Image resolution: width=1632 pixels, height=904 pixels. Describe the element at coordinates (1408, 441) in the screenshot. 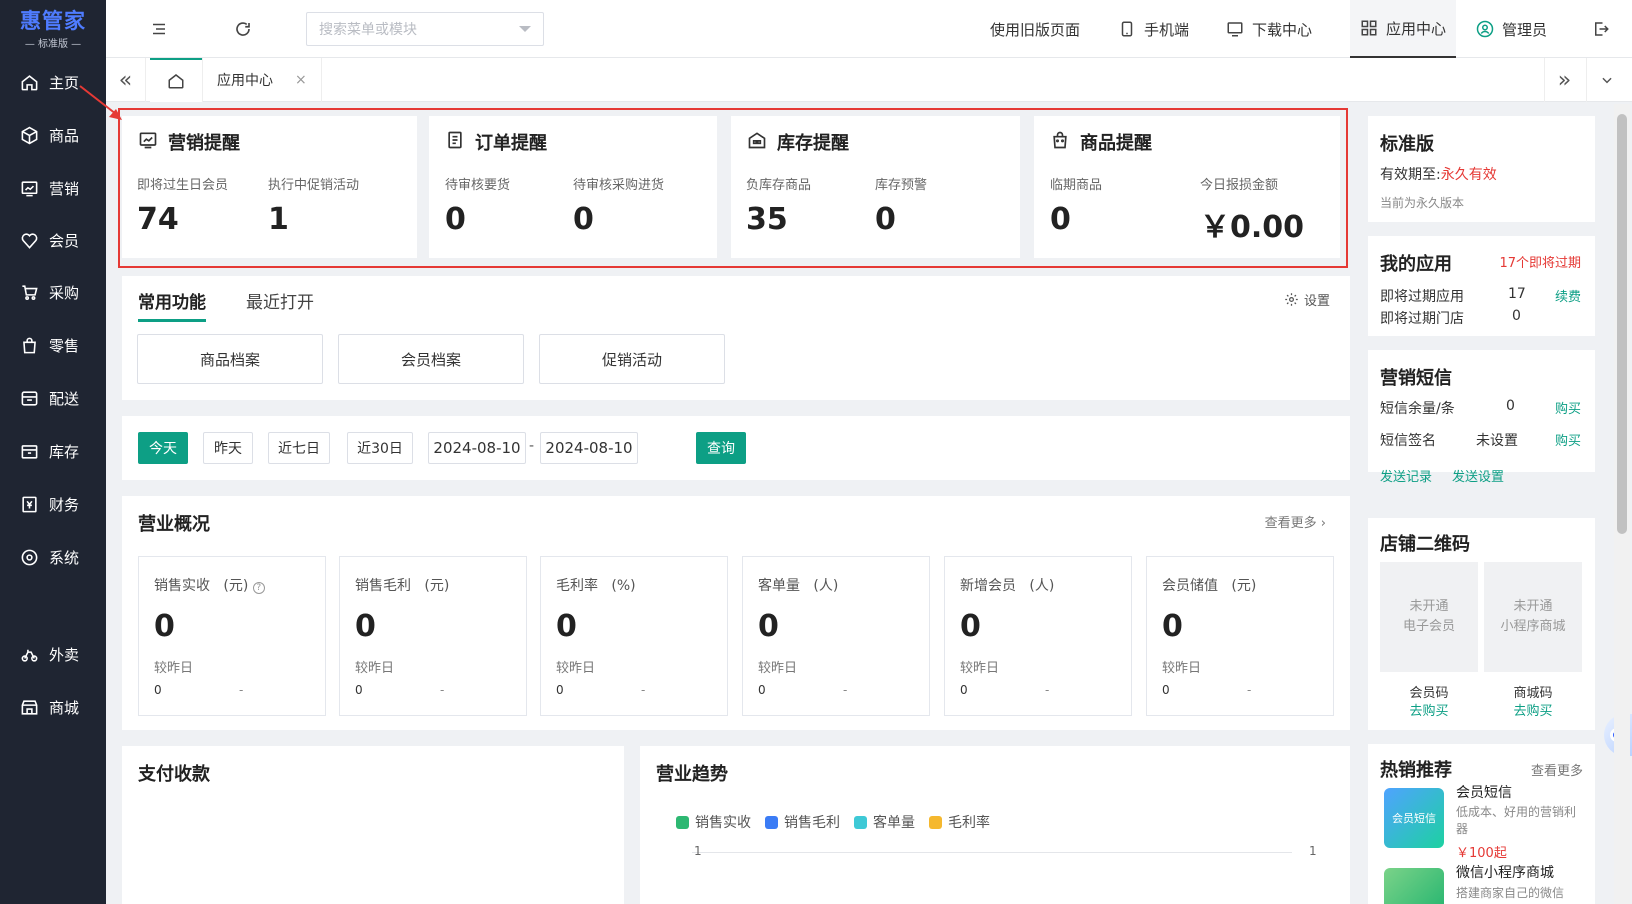

I see `sms-signature-label: 短信签名` at that location.